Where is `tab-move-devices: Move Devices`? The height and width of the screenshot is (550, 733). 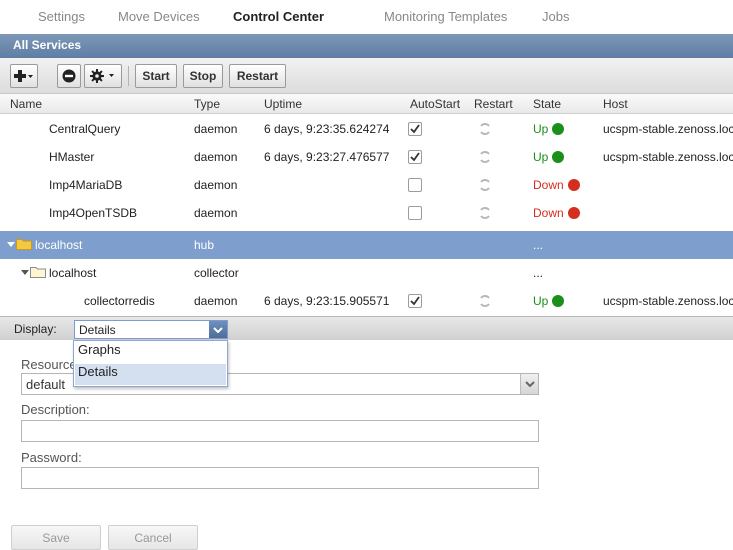 tab-move-devices: Move Devices is located at coordinates (159, 16).